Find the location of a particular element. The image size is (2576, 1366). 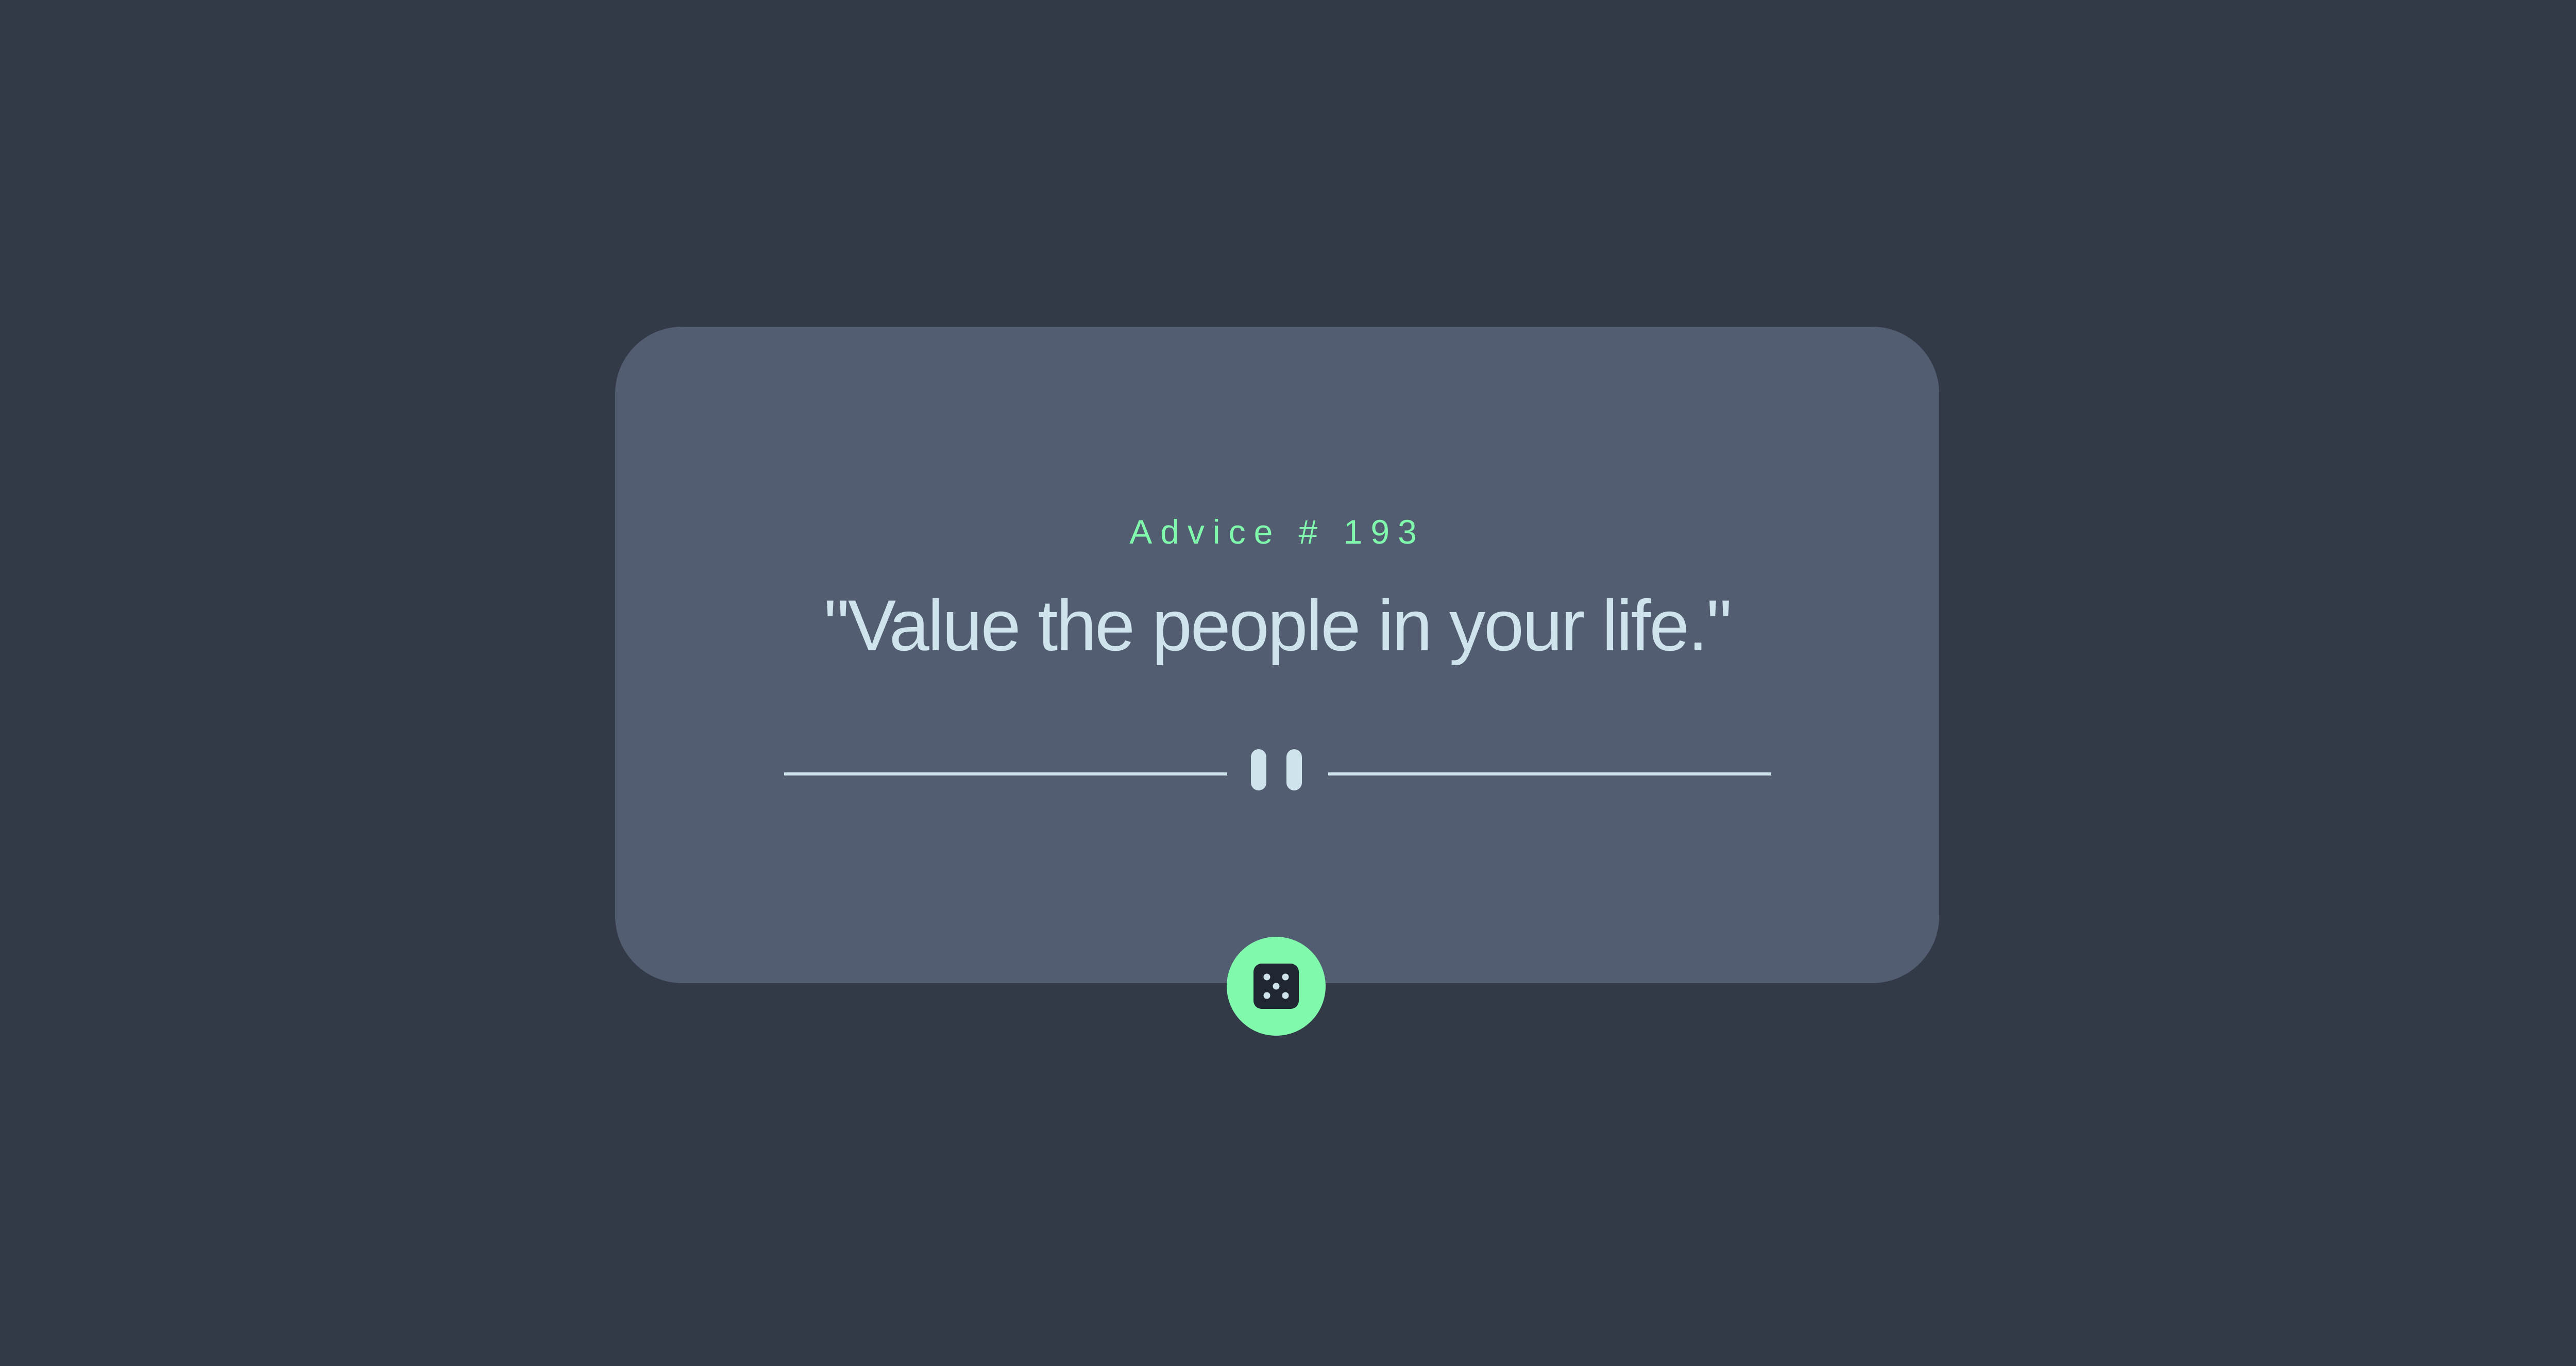

pause-icon is located at coordinates (1276, 769).